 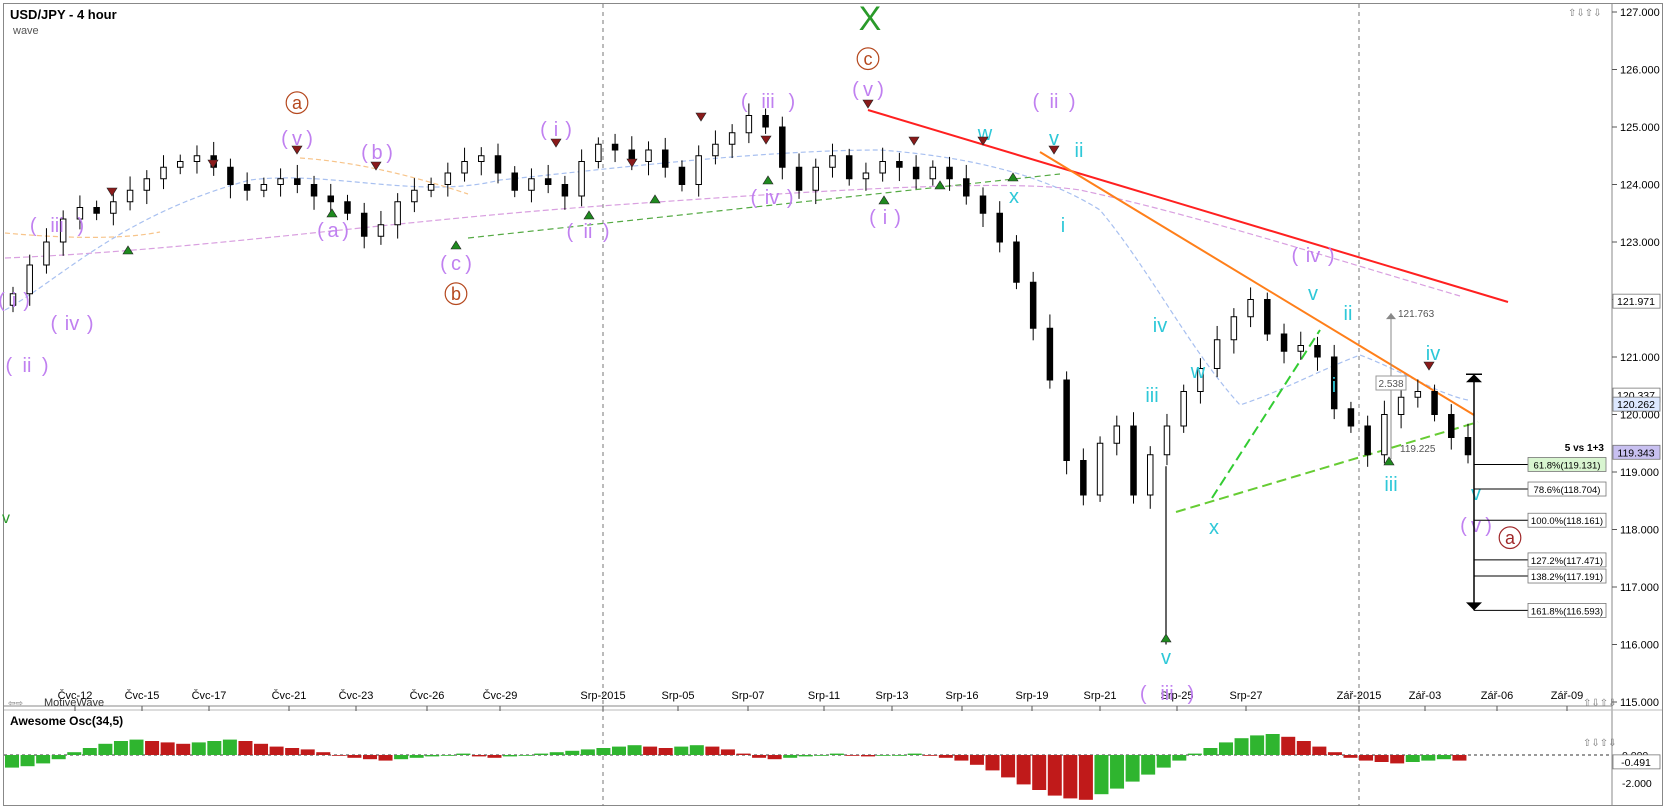 What do you see at coordinates (1600, 743) in the screenshot?
I see `osc-scroll-icons: ⇧⇩⇧⇩` at bounding box center [1600, 743].